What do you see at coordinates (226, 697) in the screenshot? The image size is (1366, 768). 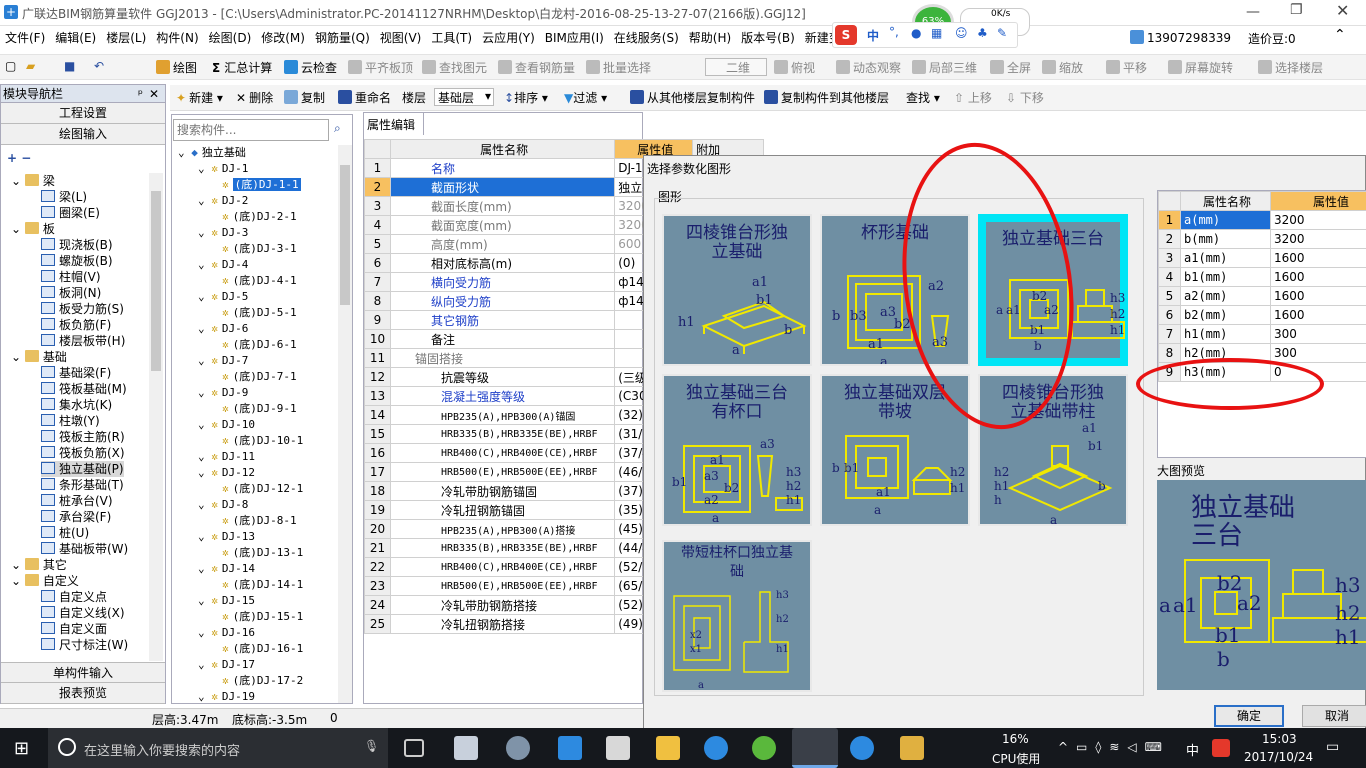 I see `component-tree-item: ⌄ ✲ DJ-19` at bounding box center [226, 697].